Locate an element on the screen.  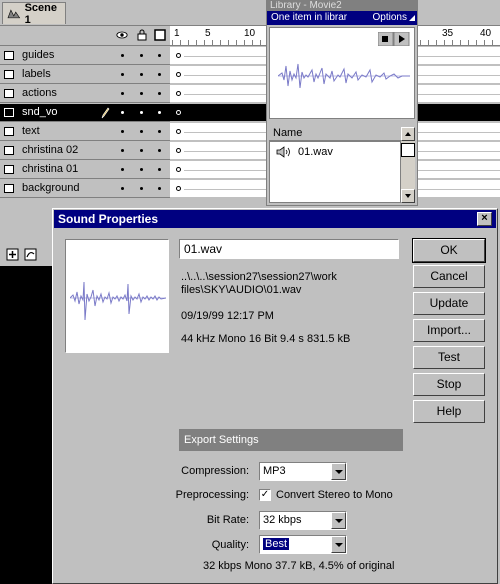
quality-label: Quality: is located at coordinates (230, 545).